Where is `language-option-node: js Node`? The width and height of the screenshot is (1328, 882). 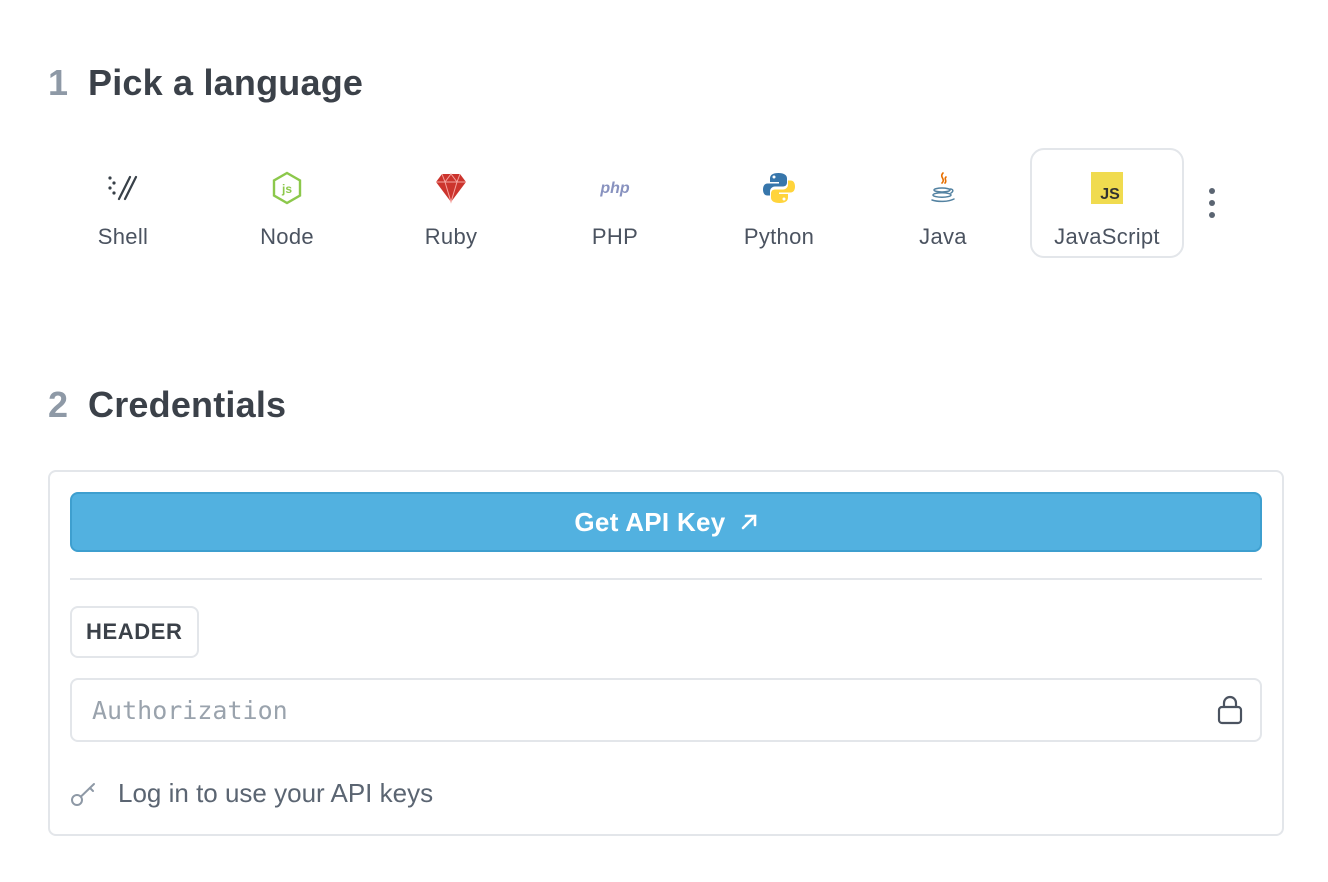 language-option-node: js Node is located at coordinates (287, 203).